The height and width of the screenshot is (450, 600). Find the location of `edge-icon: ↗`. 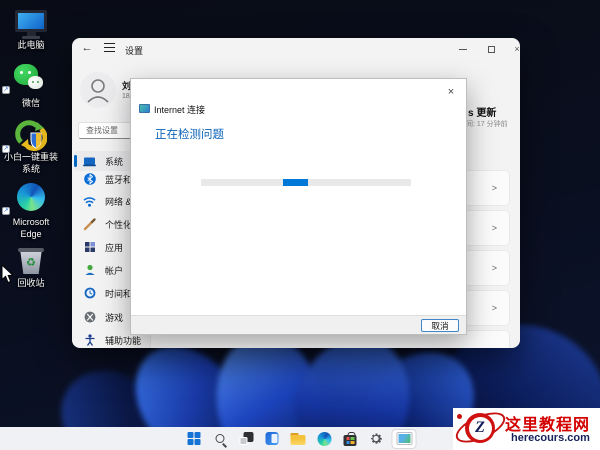

edge-icon: ↗ is located at coordinates (31, 199).